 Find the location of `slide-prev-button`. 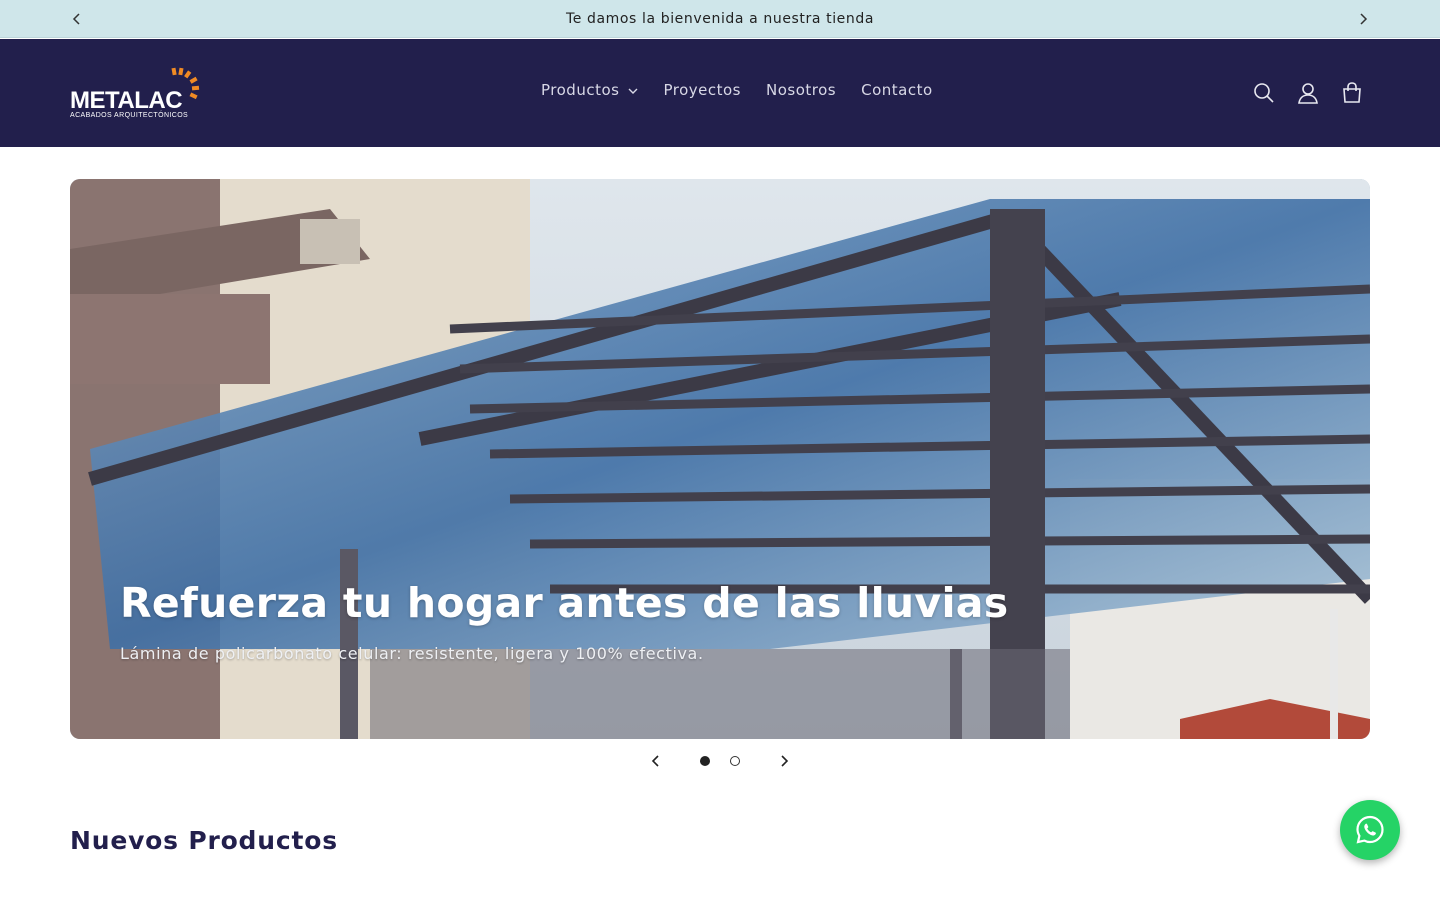

slide-prev-button is located at coordinates (656, 761).